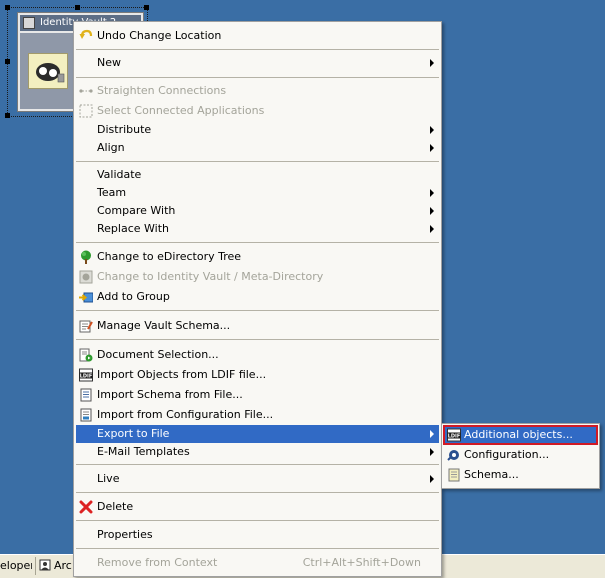 The width and height of the screenshot is (605, 578). What do you see at coordinates (257, 193) in the screenshot?
I see `menu-item-team: Team` at bounding box center [257, 193].